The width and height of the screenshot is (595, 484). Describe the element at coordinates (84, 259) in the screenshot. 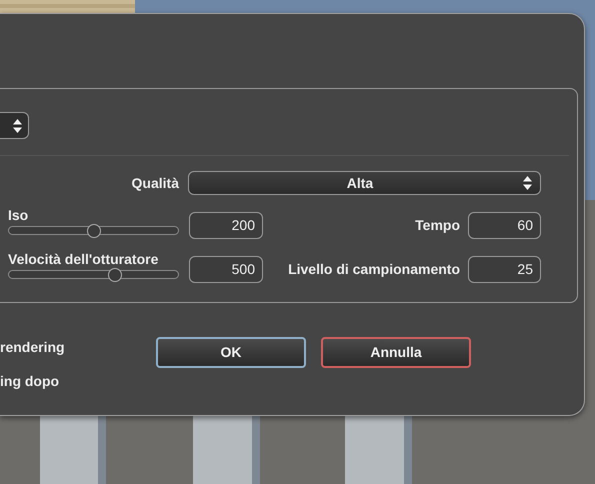

I see `param-label: Velocità dell'otturatore` at that location.